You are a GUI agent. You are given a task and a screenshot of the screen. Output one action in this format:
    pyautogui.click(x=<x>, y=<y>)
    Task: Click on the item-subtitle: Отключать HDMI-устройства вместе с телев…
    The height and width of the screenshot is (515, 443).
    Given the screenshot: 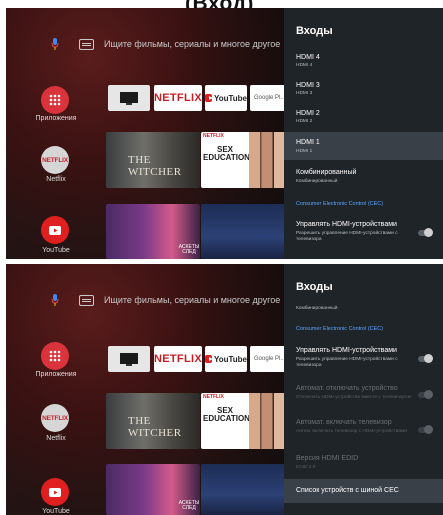 What is the action you would take?
    pyautogui.click(x=353, y=397)
    